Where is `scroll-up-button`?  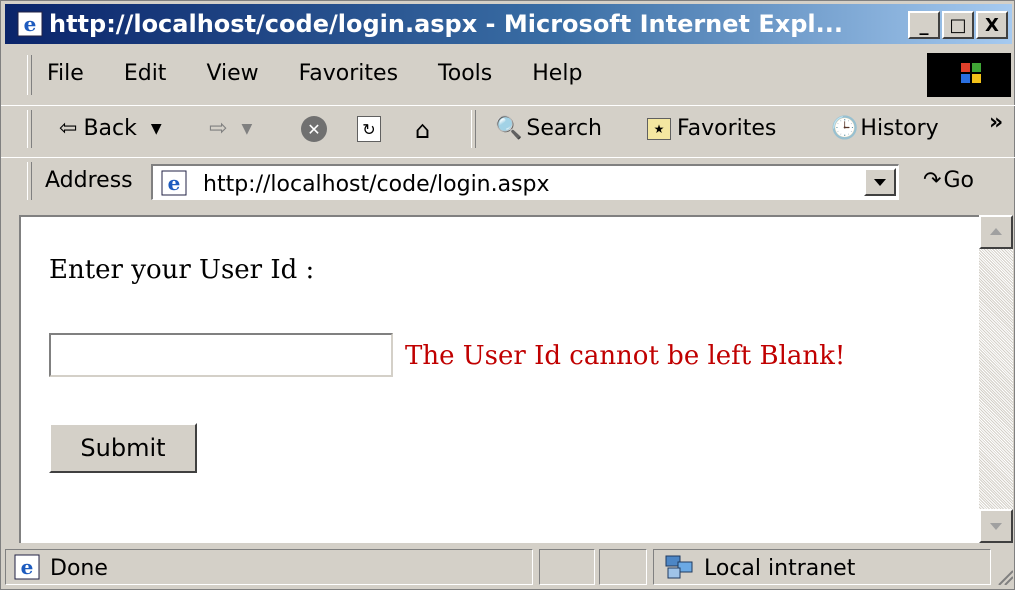 scroll-up-button is located at coordinates (996, 232).